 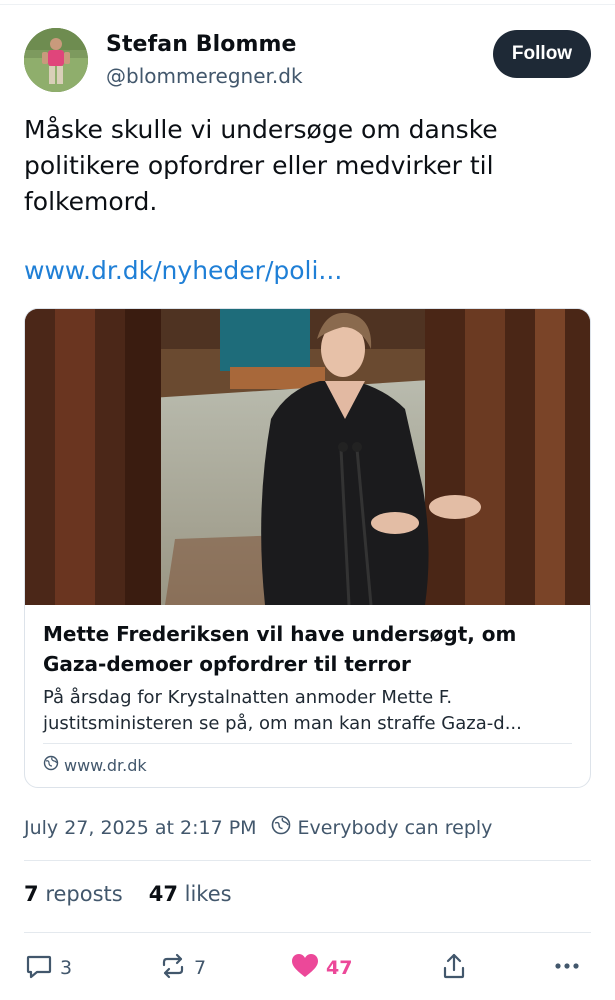 I want to click on reposts-stat: 7 reposts, so click(x=73, y=894).